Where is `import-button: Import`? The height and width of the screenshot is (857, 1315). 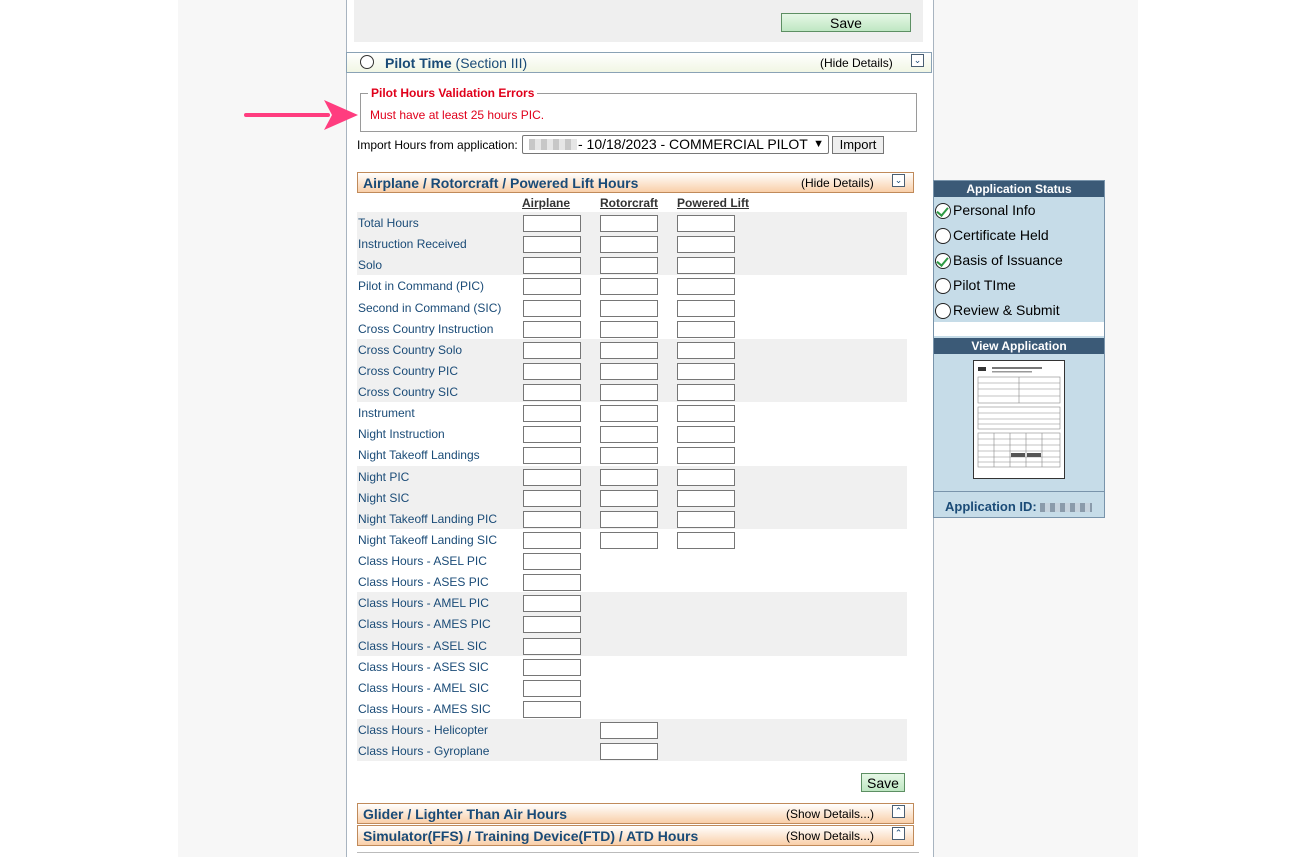 import-button: Import is located at coordinates (858, 145).